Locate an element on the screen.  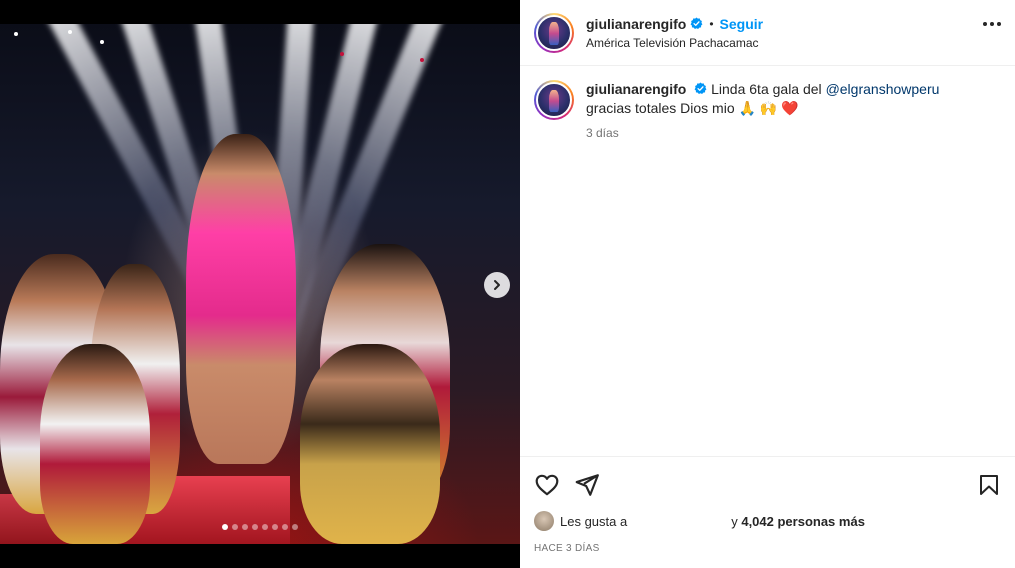
caption-mention-link: @elgranshowperu is located at coordinates (883, 89).